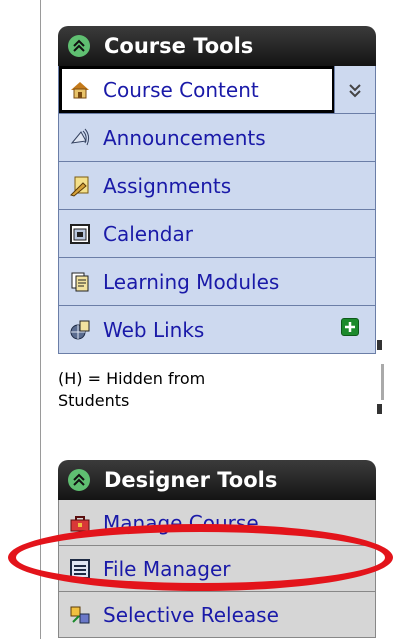 The height and width of the screenshot is (639, 403). What do you see at coordinates (217, 330) in the screenshot?
I see `menu-item-web-links: Web Links` at bounding box center [217, 330].